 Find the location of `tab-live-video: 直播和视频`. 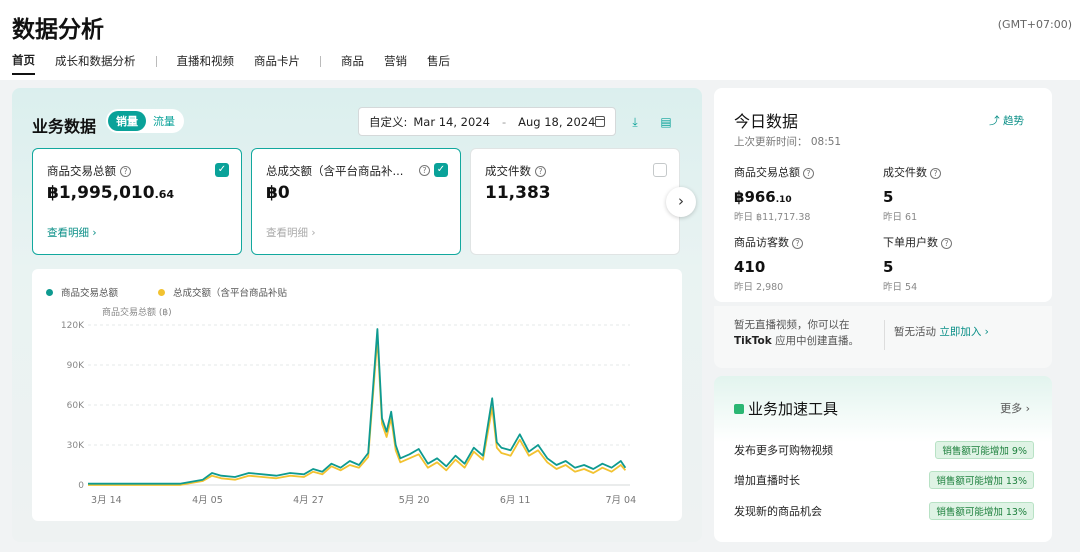

tab-live-video: 直播和视频 is located at coordinates (206, 63).